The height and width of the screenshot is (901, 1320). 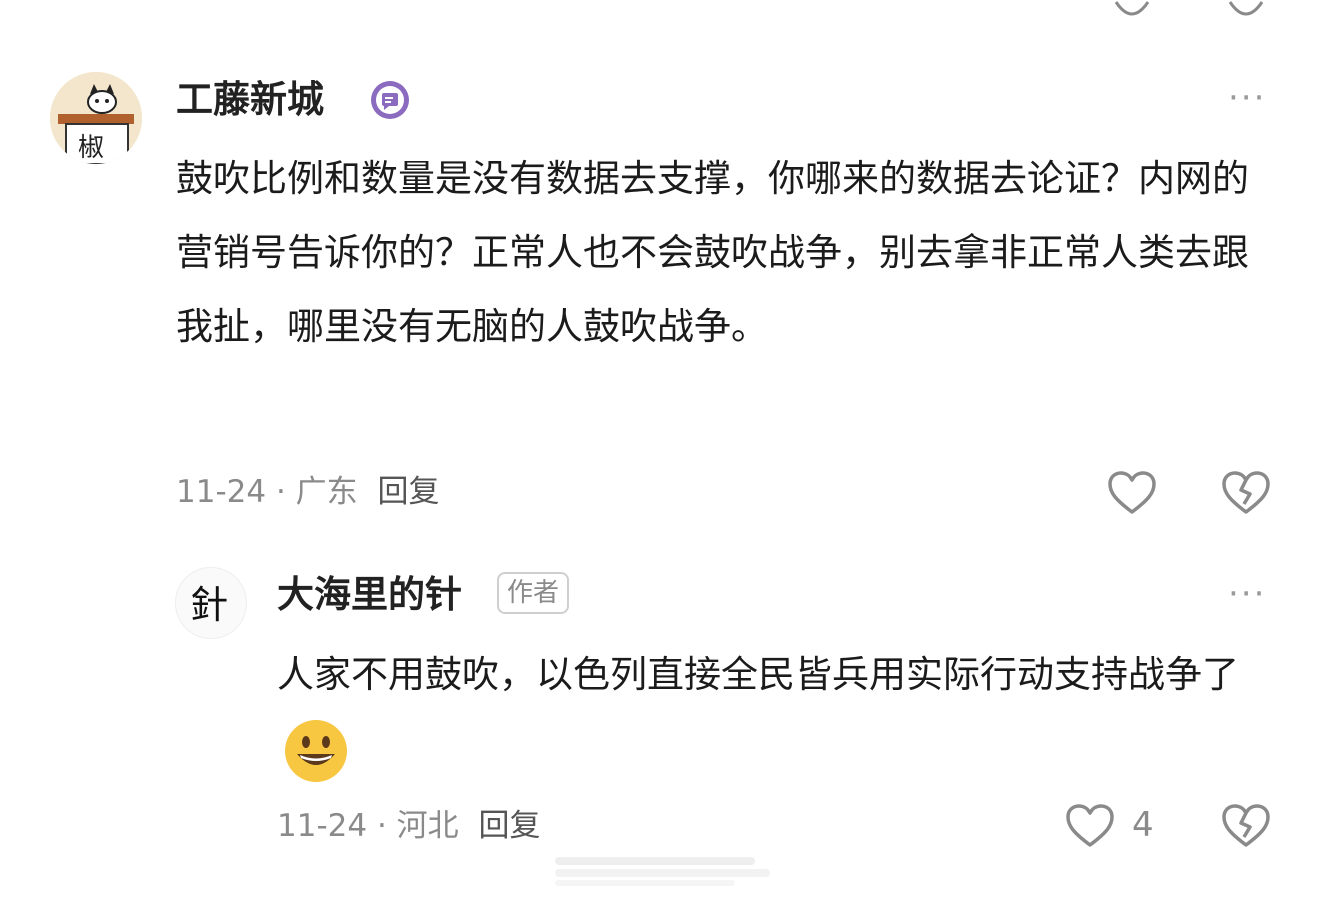 I want to click on comment-location: 河北, so click(x=427, y=826).